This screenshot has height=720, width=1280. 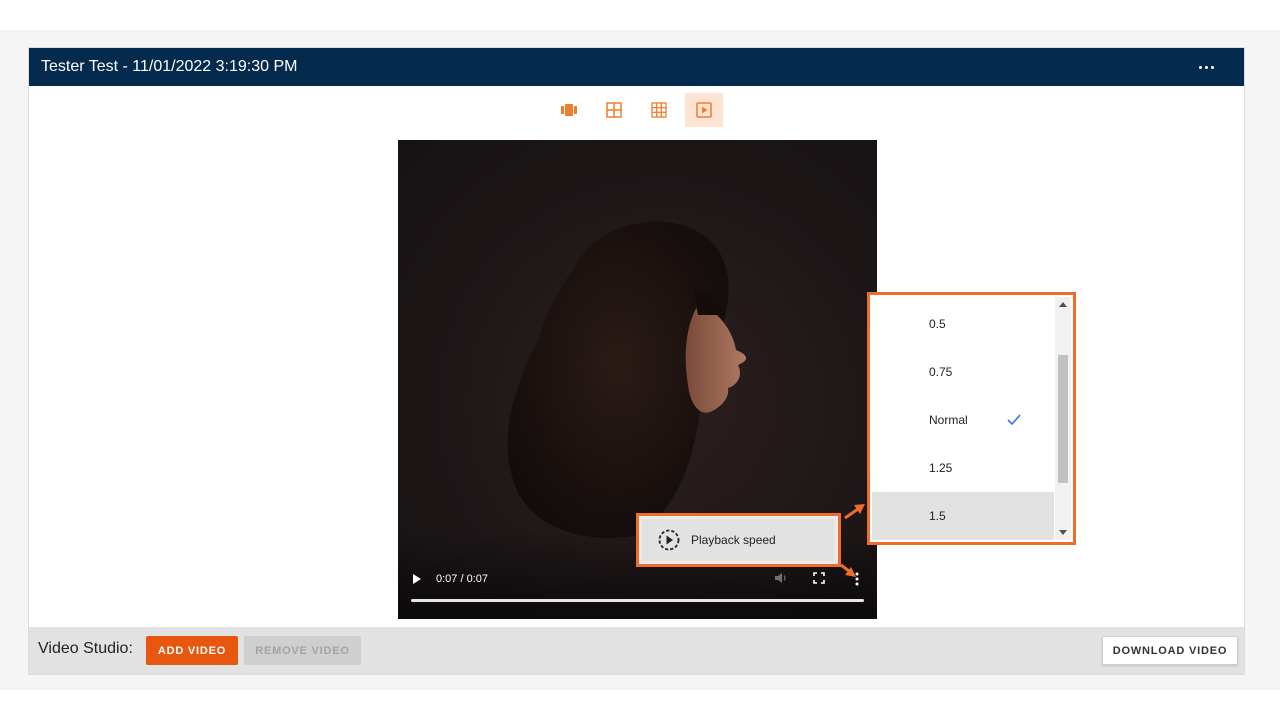 I want to click on grid-2x2-view-button, so click(x=614, y=110).